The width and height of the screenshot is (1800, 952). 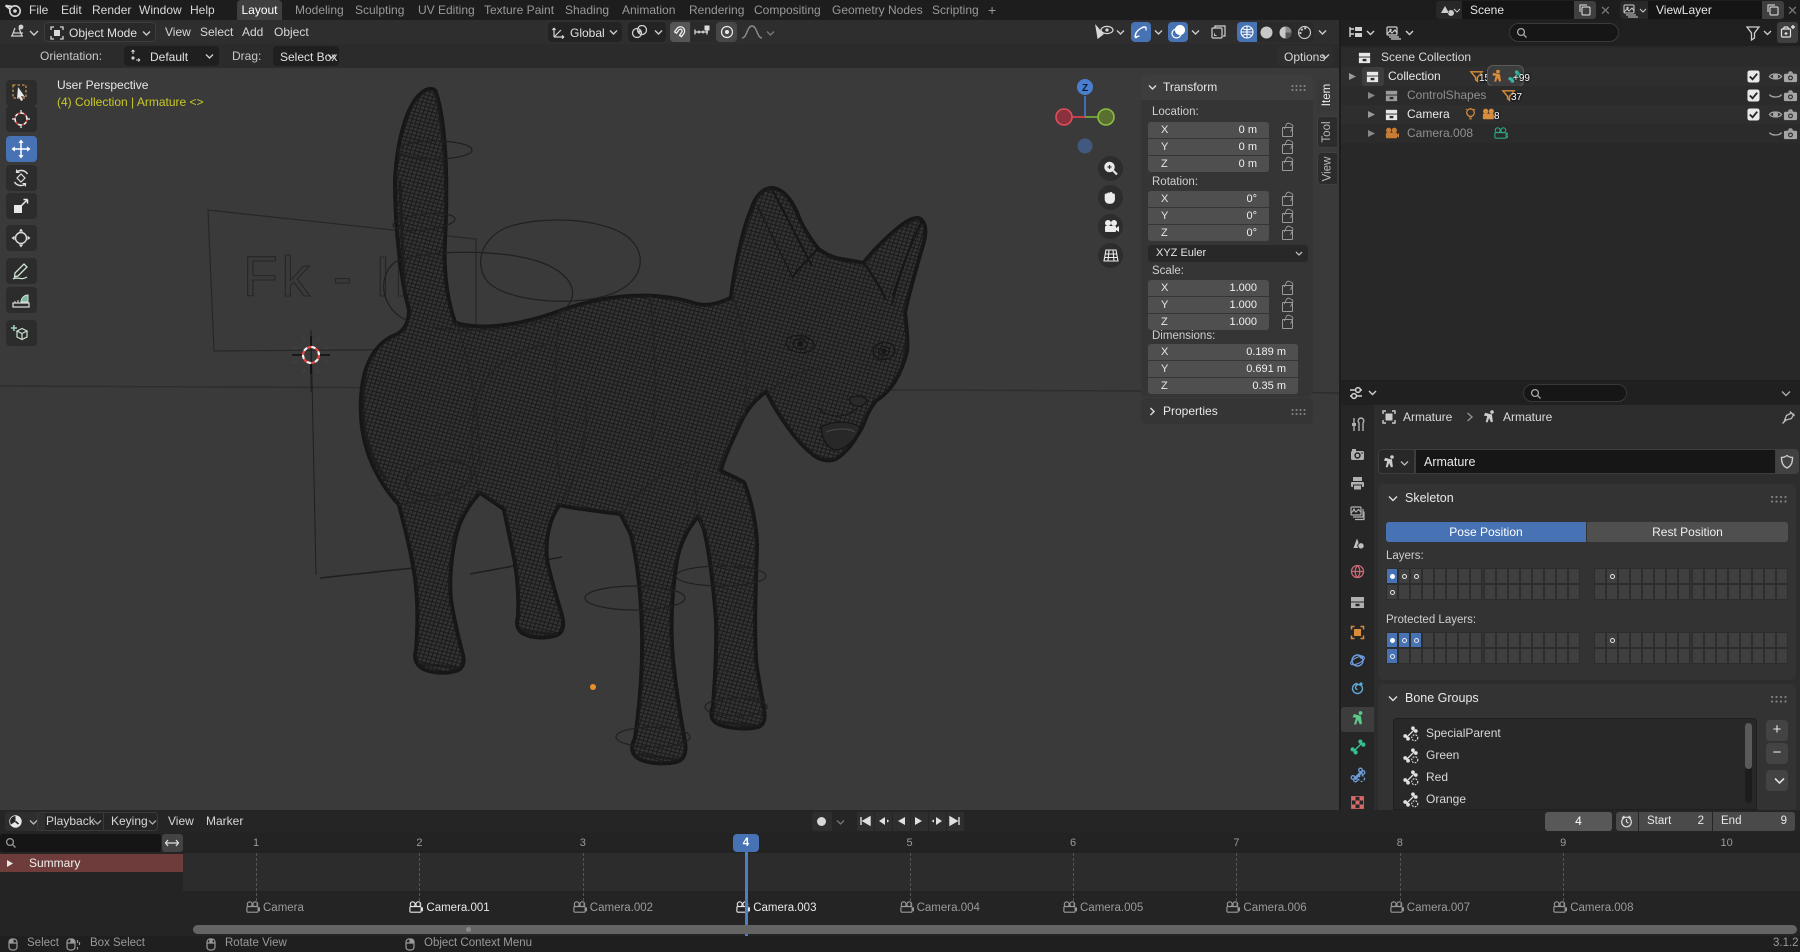 What do you see at coordinates (333, 277) in the screenshot?
I see `svg-text: Fk - Ik` at bounding box center [333, 277].